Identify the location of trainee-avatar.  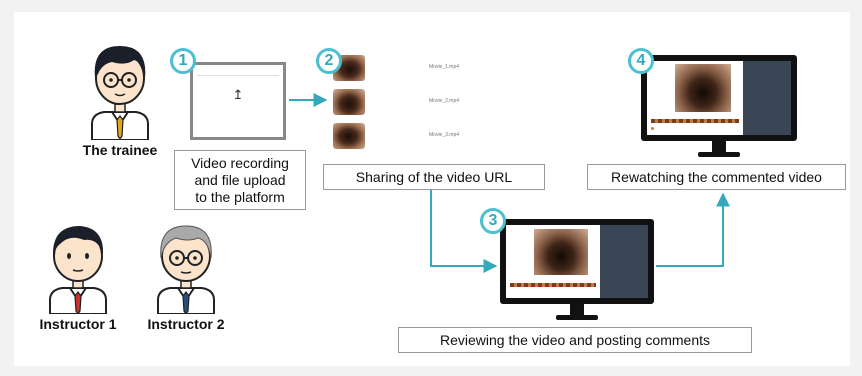
(120, 93).